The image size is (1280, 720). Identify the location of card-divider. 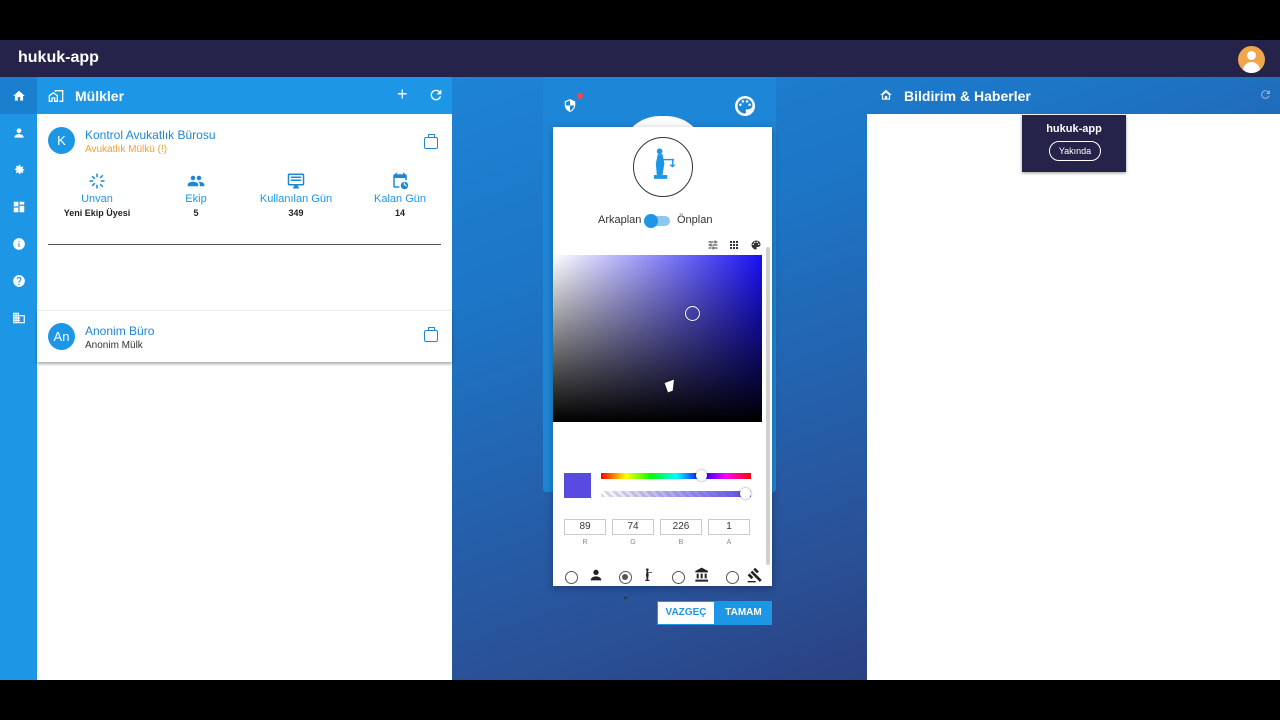
(244, 244).